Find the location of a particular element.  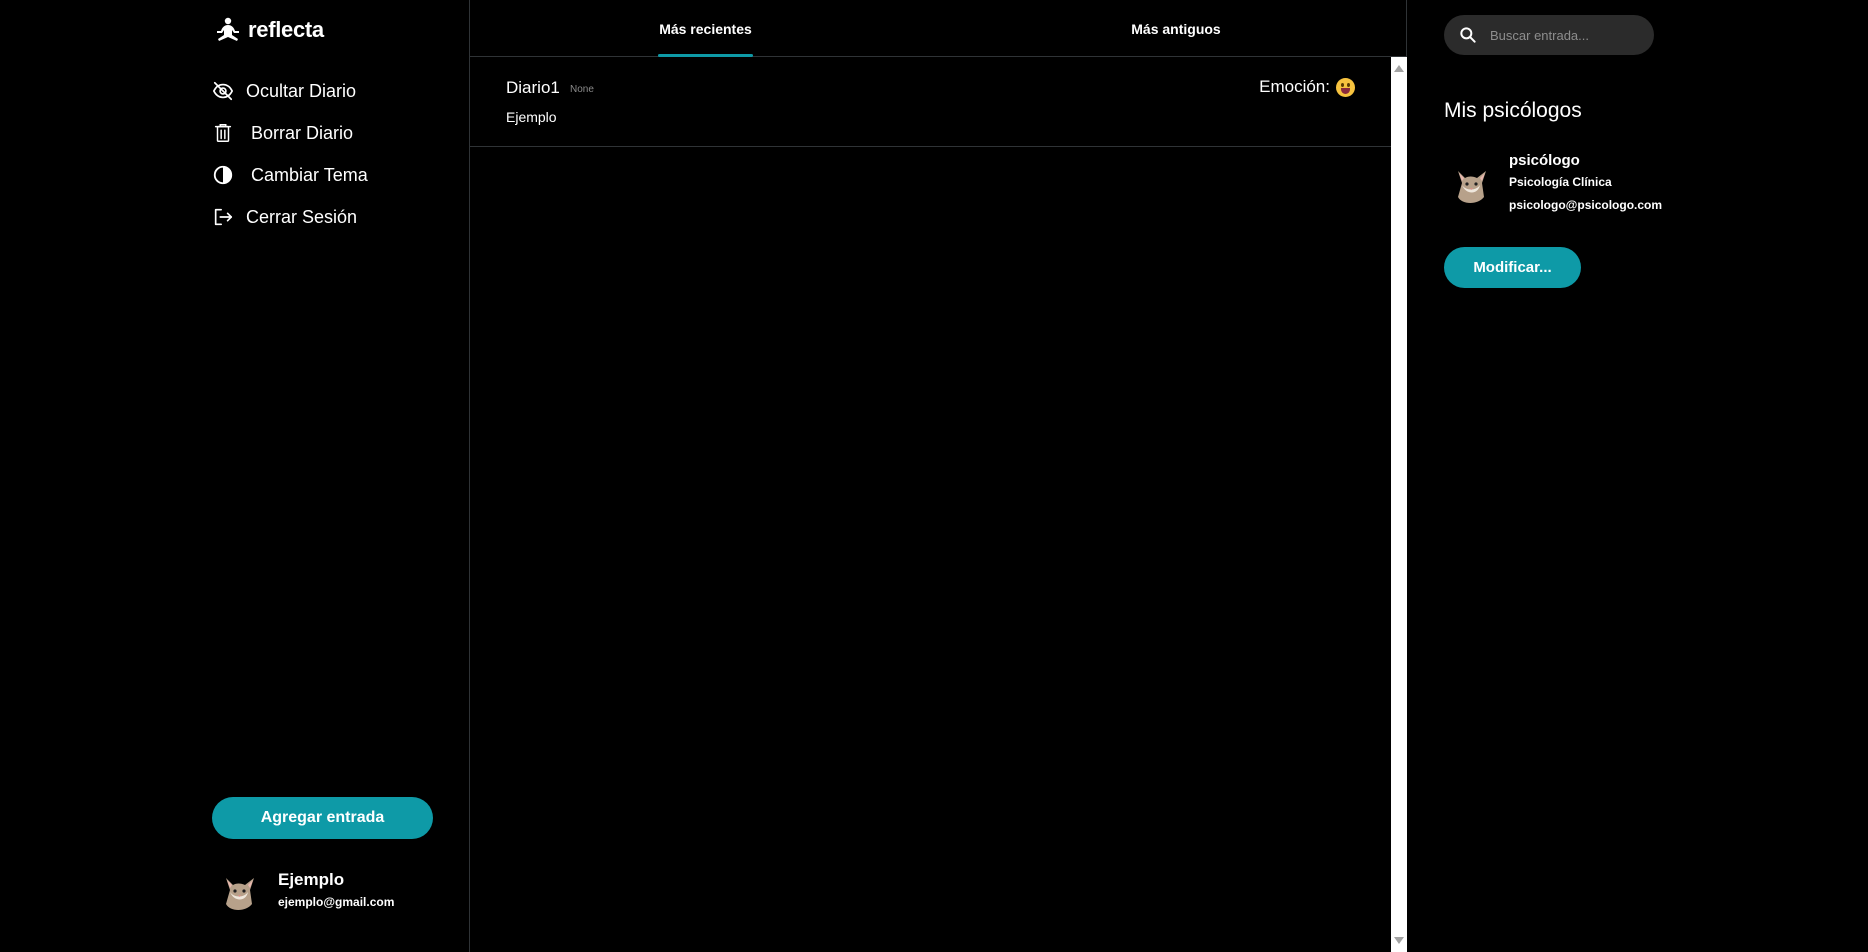

emotion-label: Emoción: is located at coordinates (1294, 86).